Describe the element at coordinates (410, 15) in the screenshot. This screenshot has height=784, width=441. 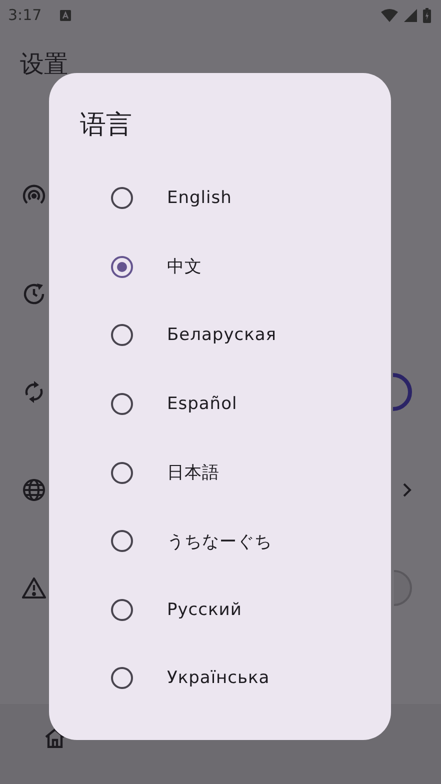
I see `signal-icon` at that location.